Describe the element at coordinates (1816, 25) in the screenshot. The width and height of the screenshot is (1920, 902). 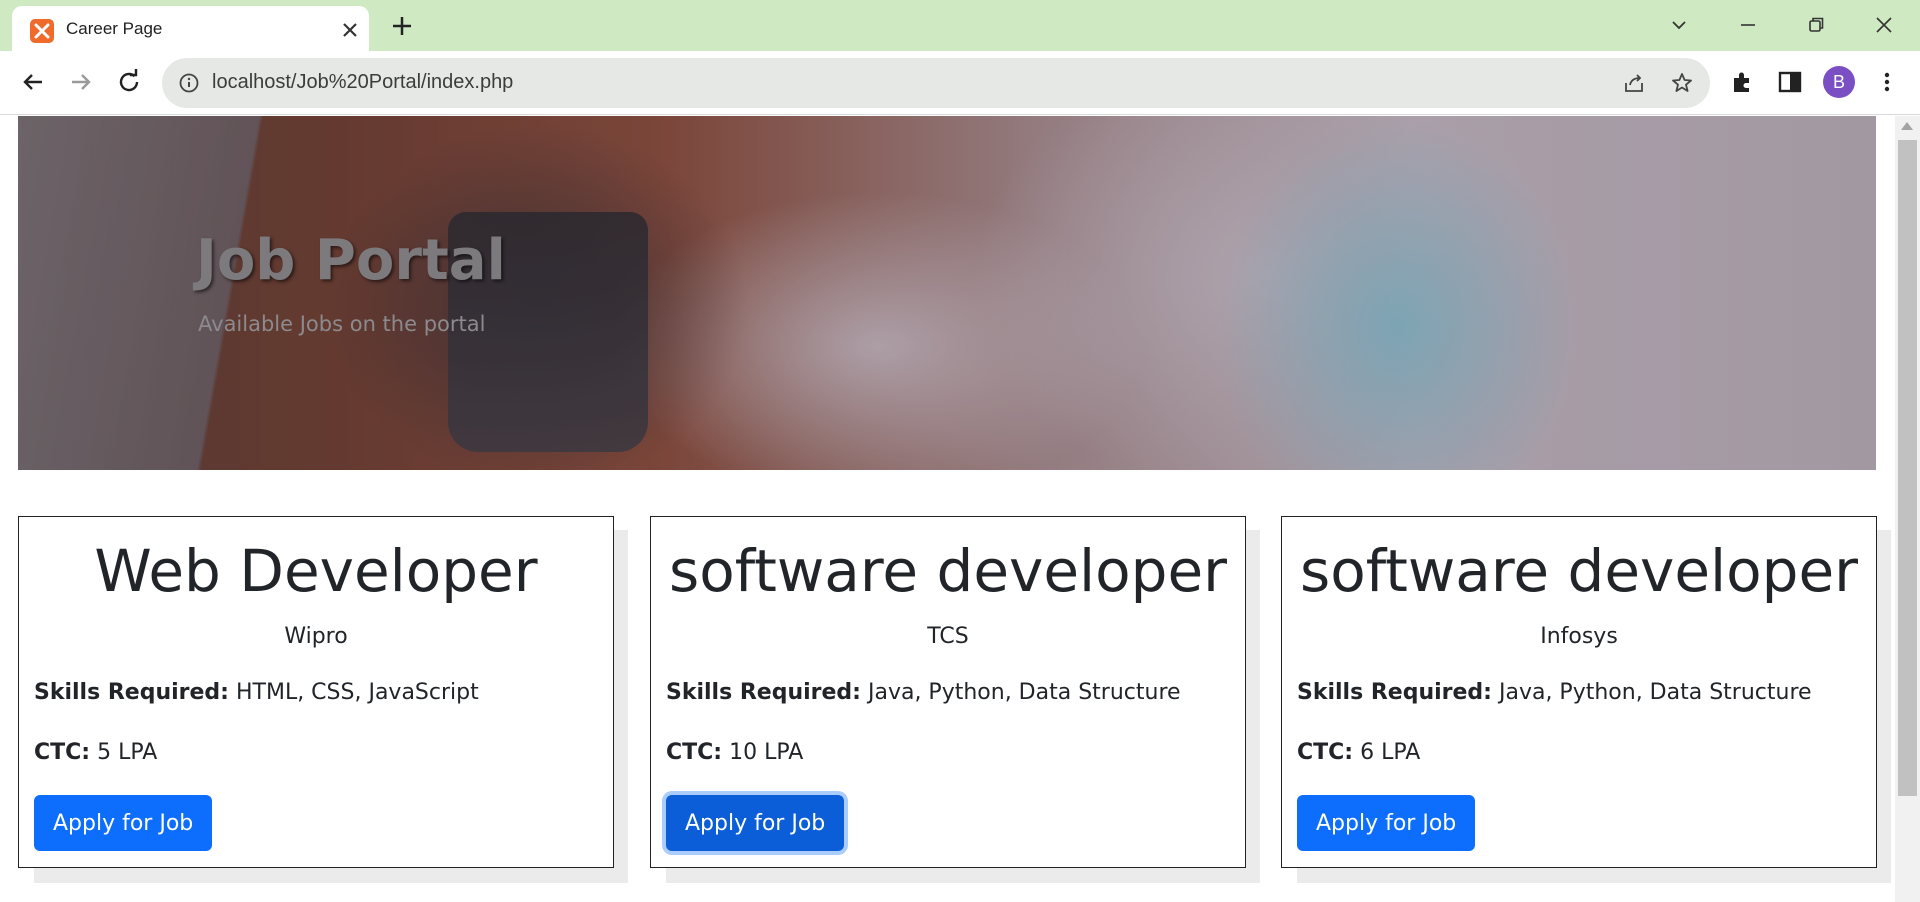
I see `restore-icon` at that location.